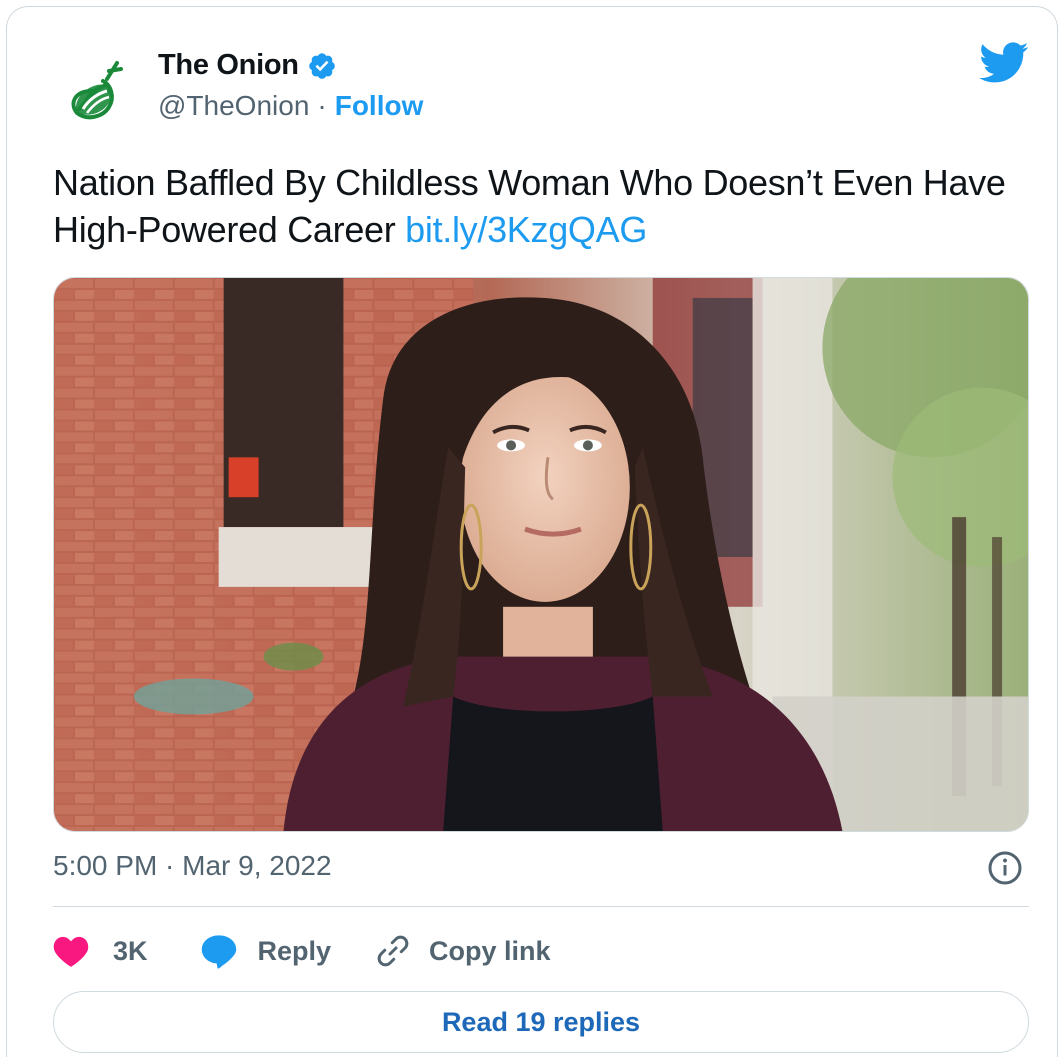 This screenshot has height=1057, width=1064. I want to click on onion-logo-icon, so click(94, 88).